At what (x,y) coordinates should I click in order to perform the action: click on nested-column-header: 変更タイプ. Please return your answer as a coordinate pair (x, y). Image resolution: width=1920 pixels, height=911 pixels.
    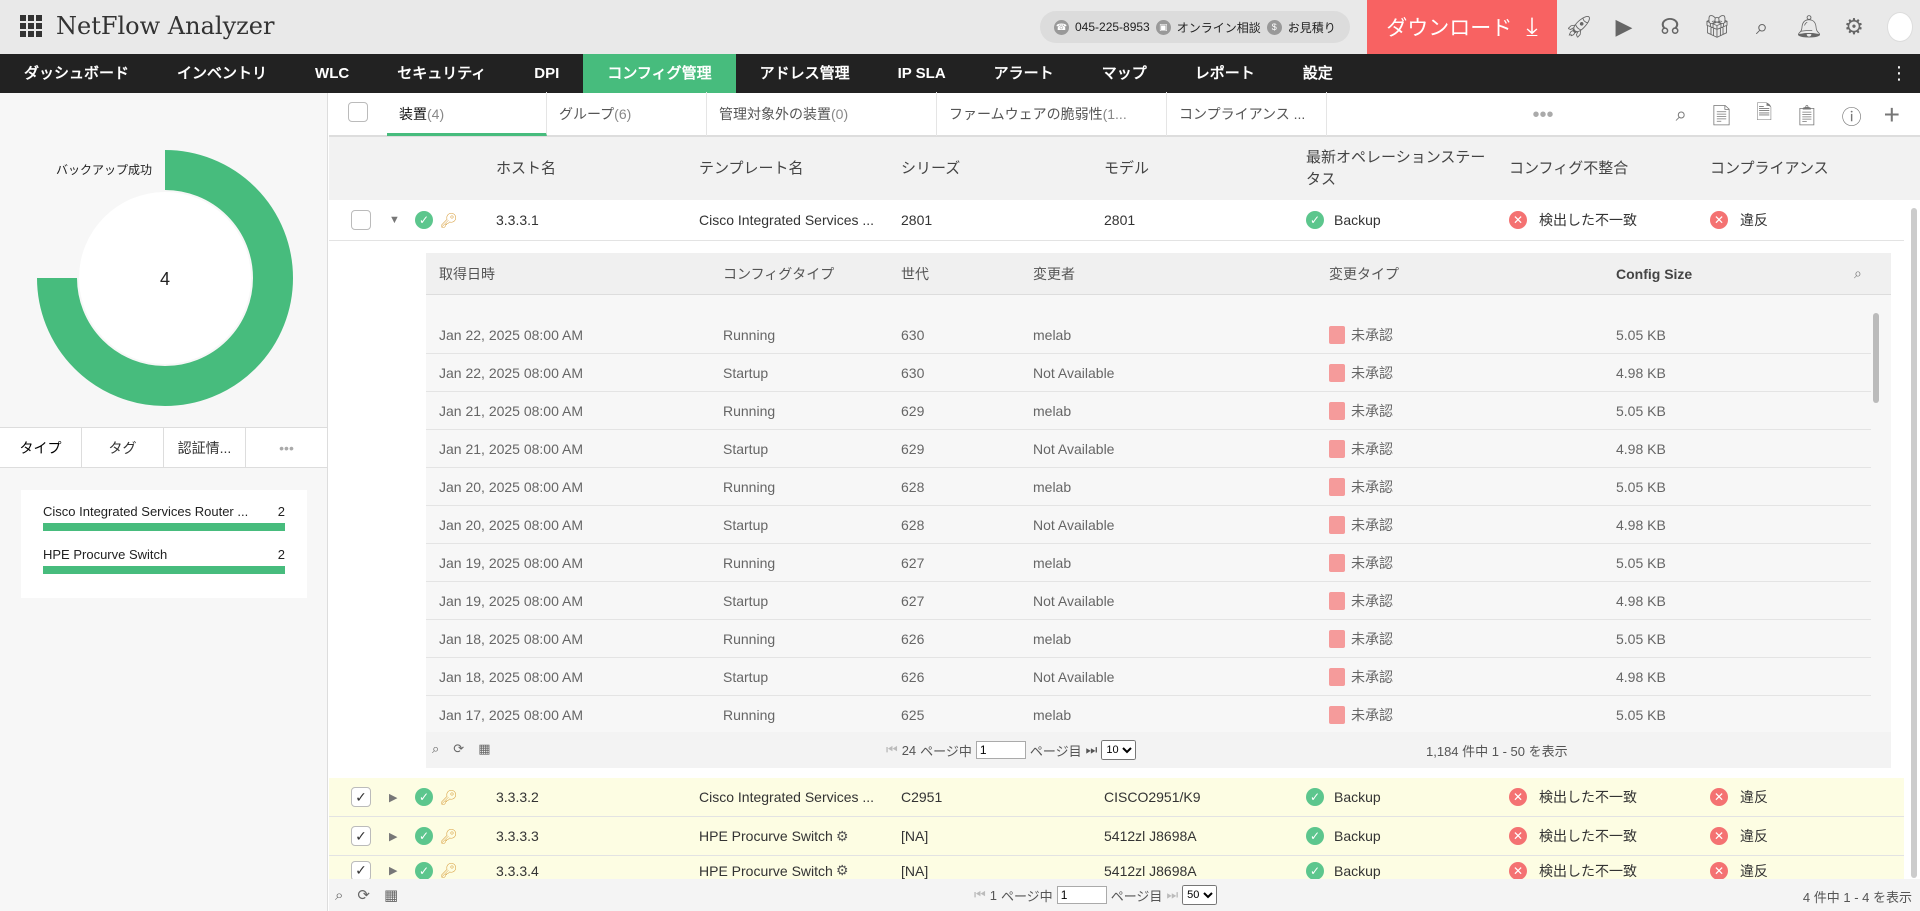
    Looking at the image, I should click on (1364, 273).